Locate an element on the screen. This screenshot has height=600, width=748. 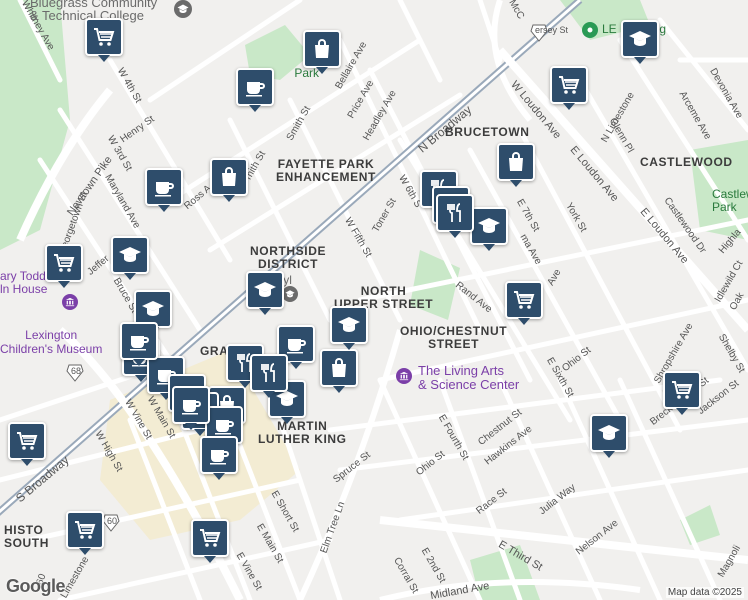
hood-northside: NORTHSIDE DISTRICT is located at coordinates (288, 257).